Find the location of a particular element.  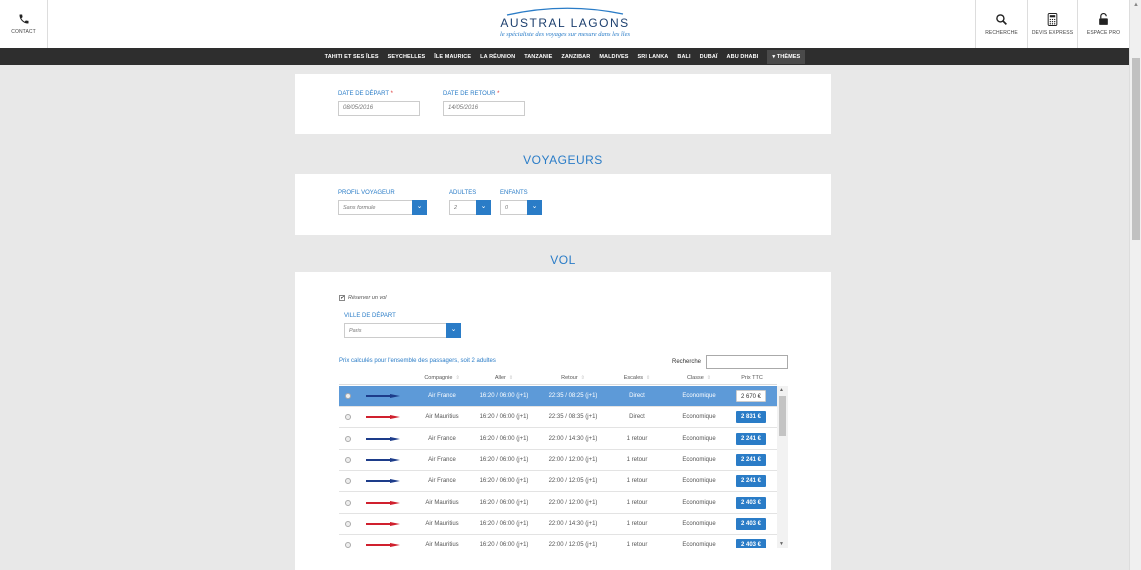

departure-date-input: 08/05/2016 is located at coordinates (379, 108).